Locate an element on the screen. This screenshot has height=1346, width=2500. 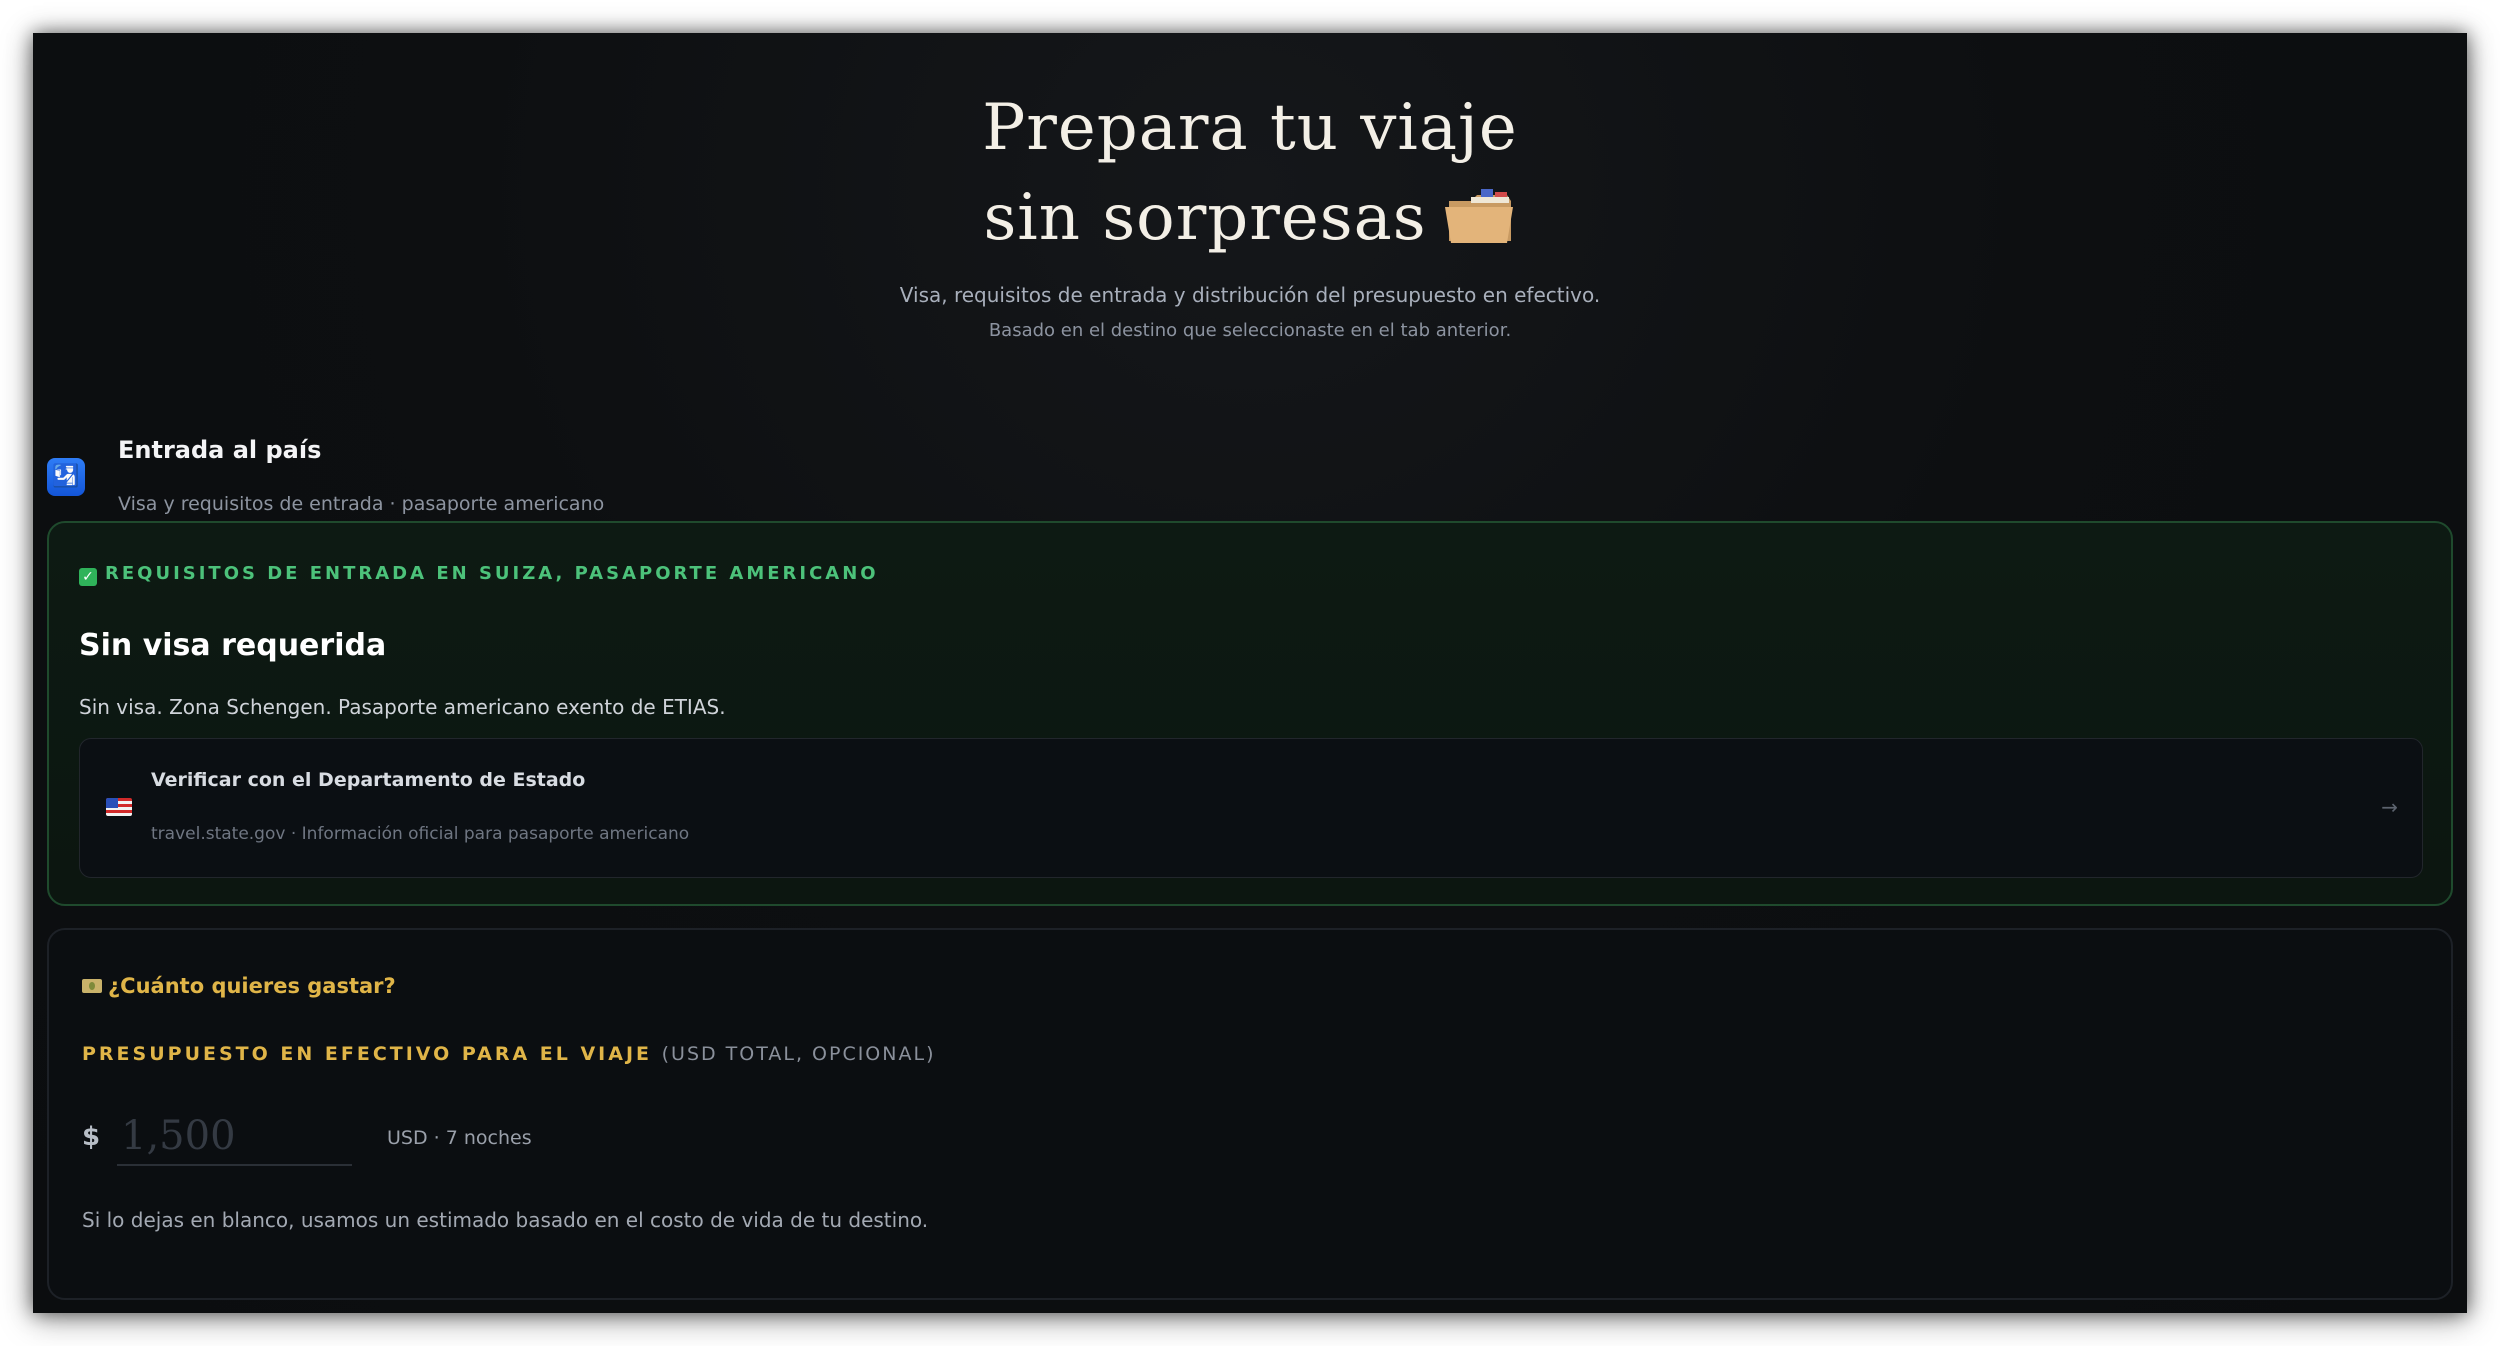
page-title: Prepara tu viaje sin sorpresas is located at coordinates (1250, 177).